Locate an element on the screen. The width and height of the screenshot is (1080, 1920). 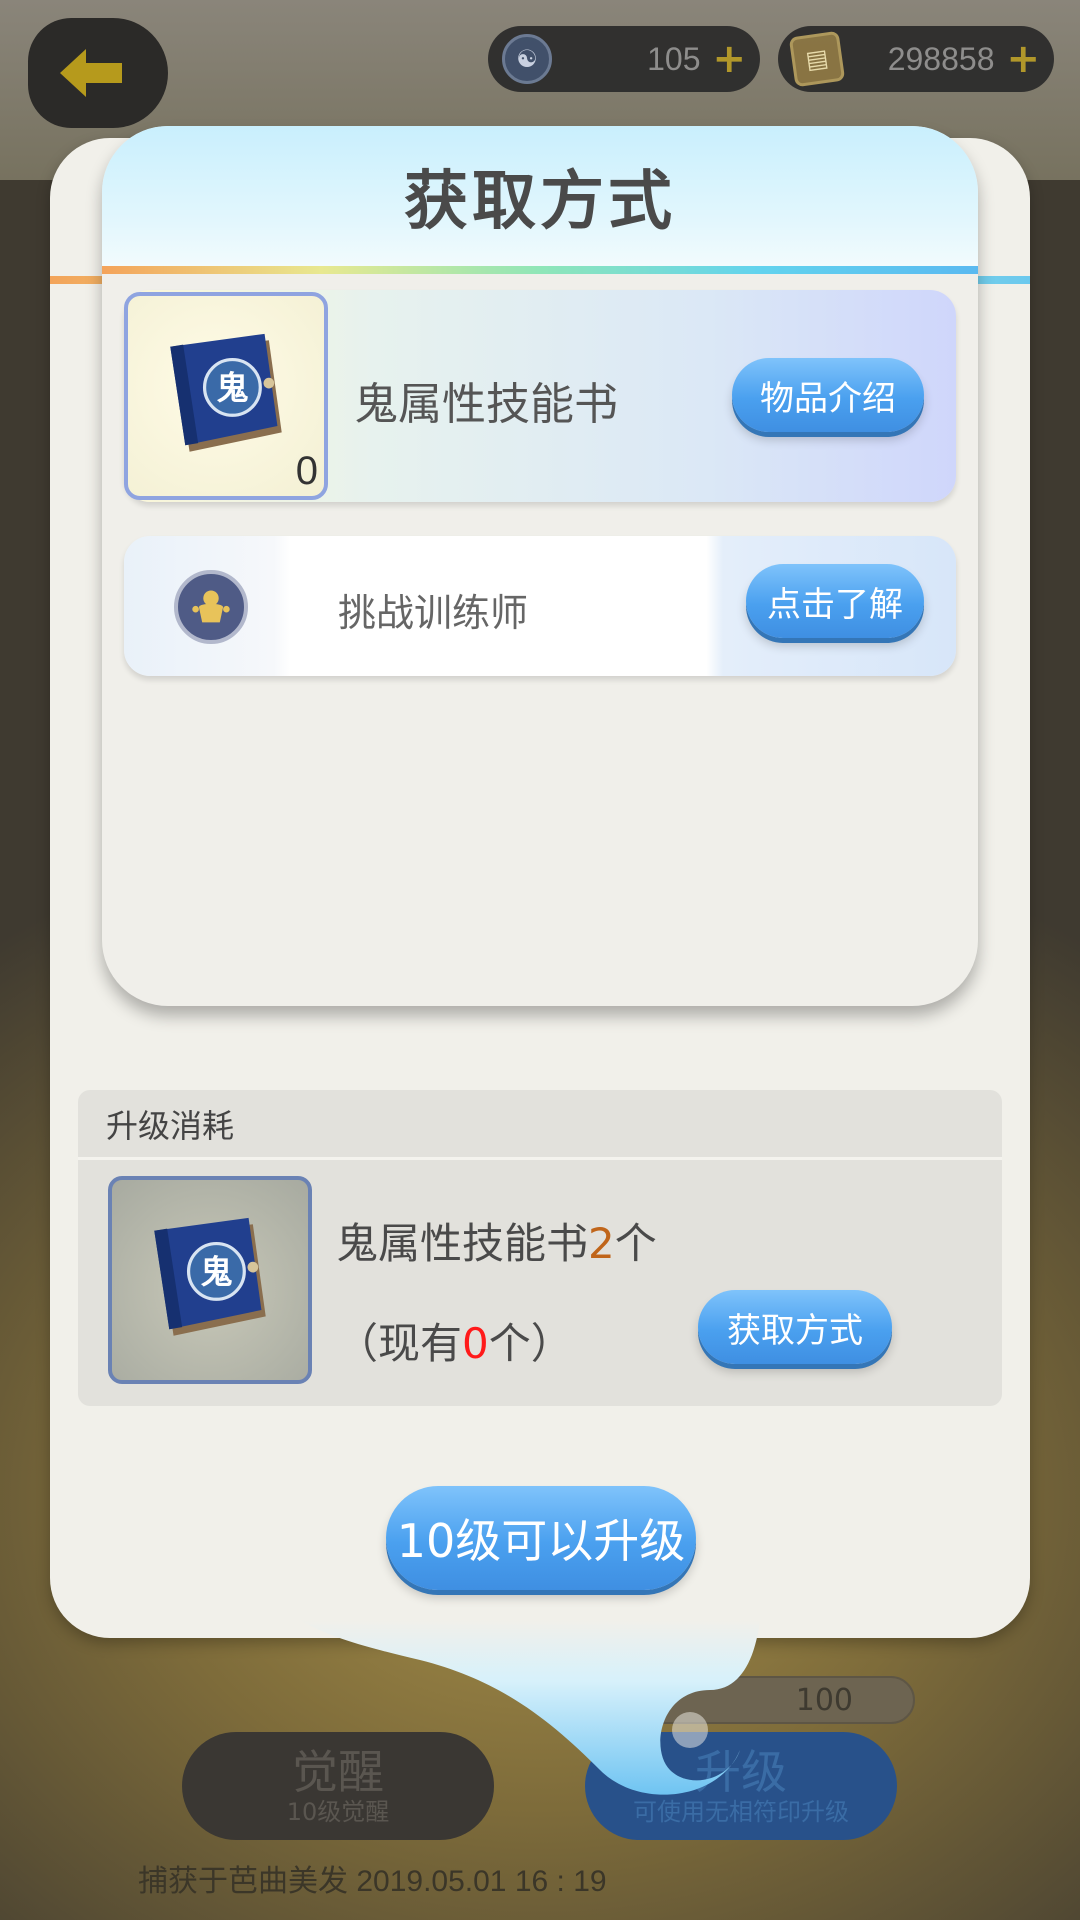
soul-currency-display: ☯ 105 + is located at coordinates (624, 59).